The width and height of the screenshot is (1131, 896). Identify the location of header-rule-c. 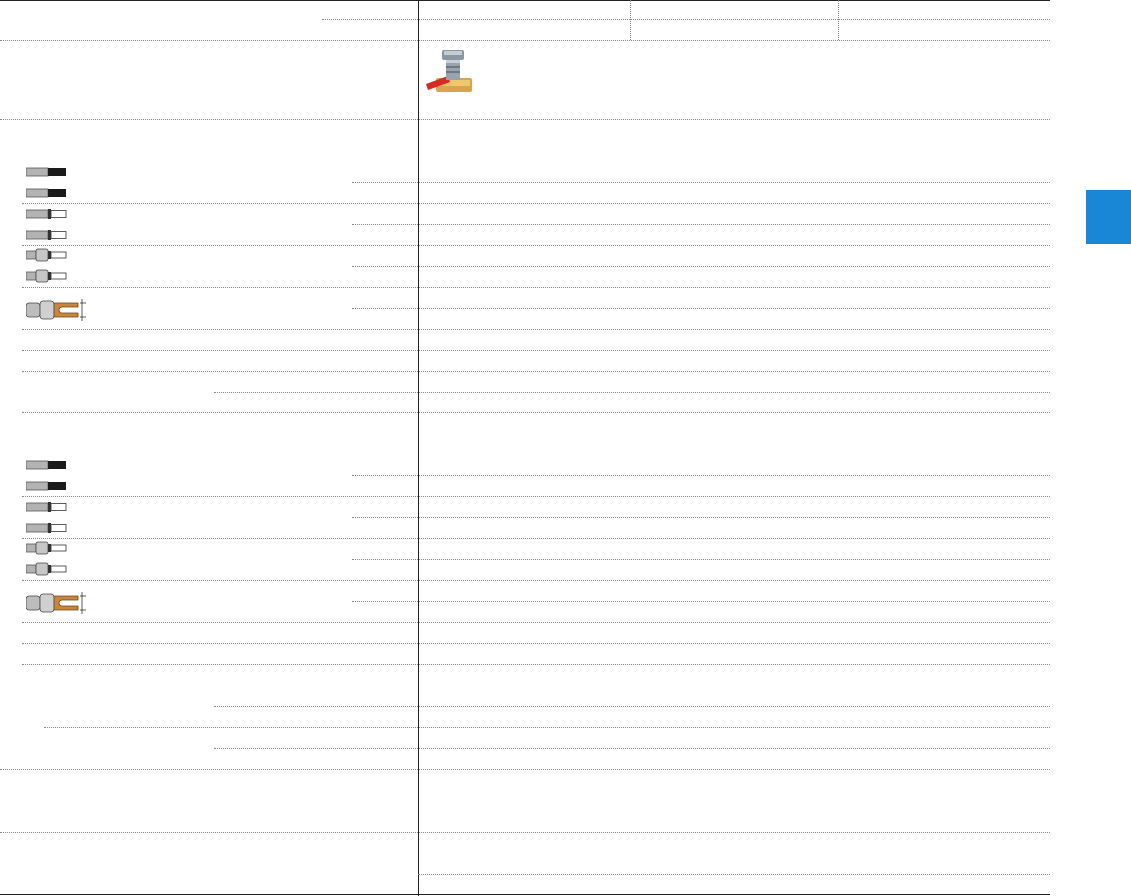
(525, 119).